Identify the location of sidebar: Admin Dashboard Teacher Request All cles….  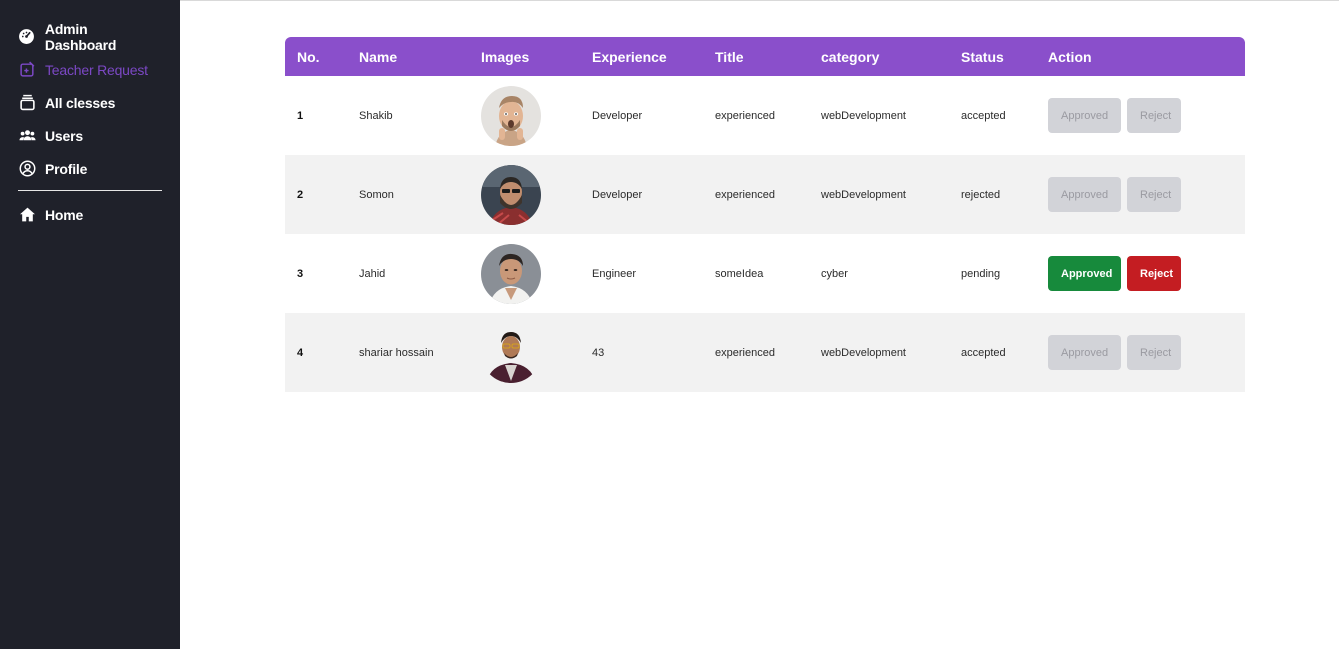
(90, 324).